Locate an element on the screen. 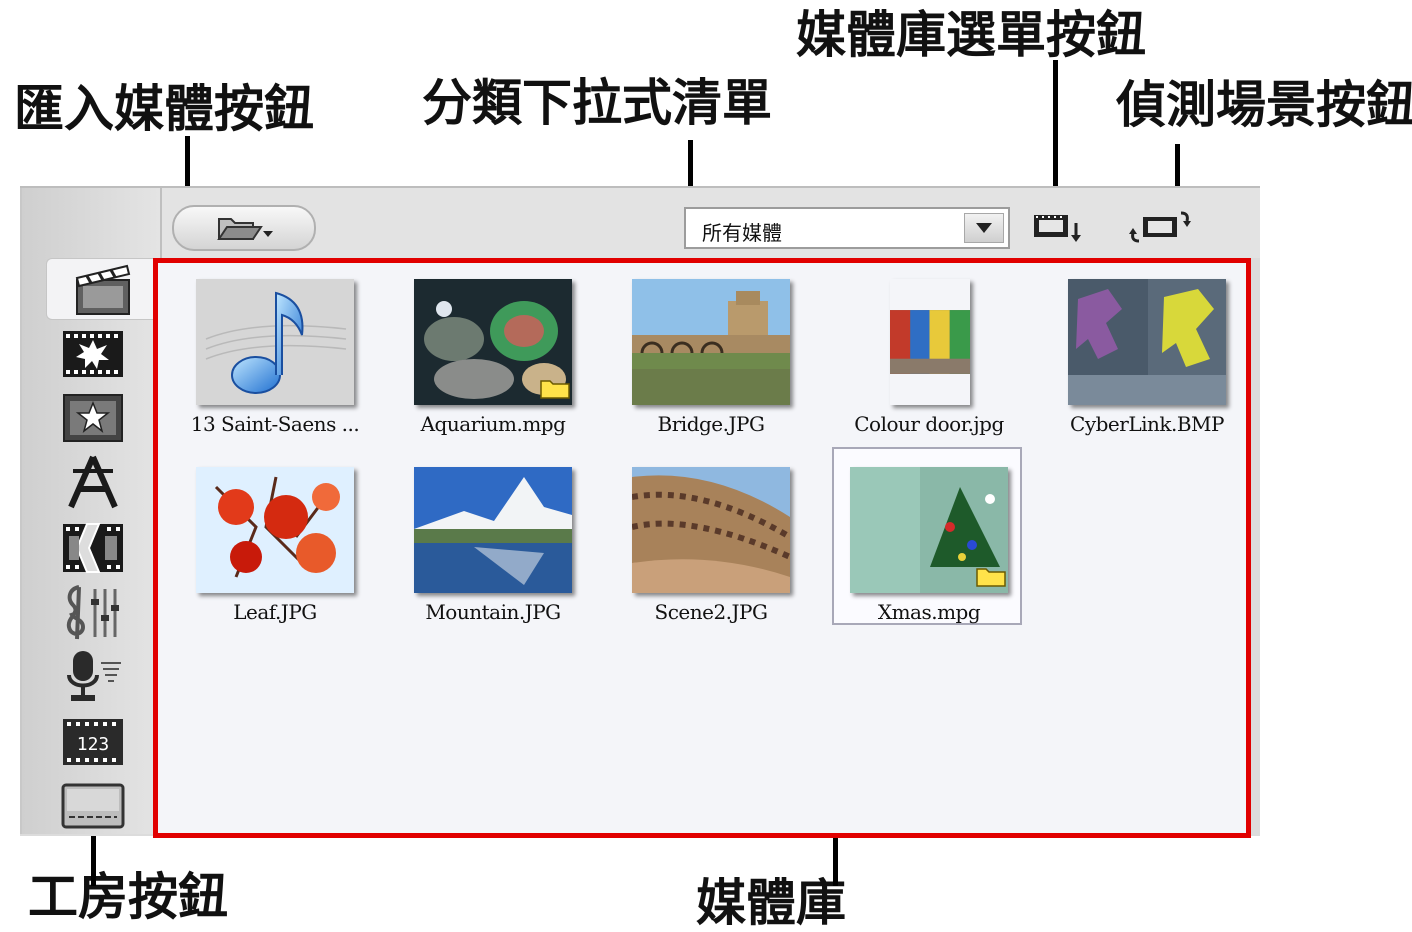  audio-mixer-icon is located at coordinates (92, 612).